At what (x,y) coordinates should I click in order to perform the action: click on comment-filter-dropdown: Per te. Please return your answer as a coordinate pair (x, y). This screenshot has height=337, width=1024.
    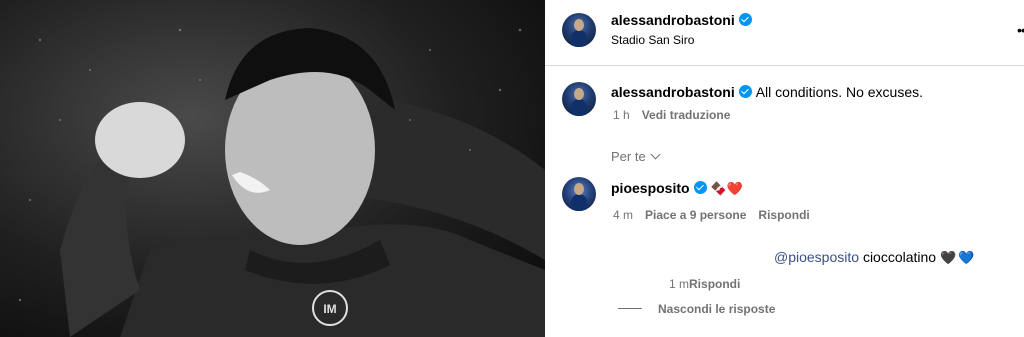
    Looking at the image, I should click on (636, 156).